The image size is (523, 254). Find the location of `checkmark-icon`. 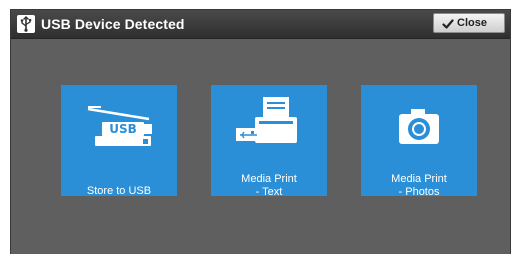

checkmark-icon is located at coordinates (448, 26).